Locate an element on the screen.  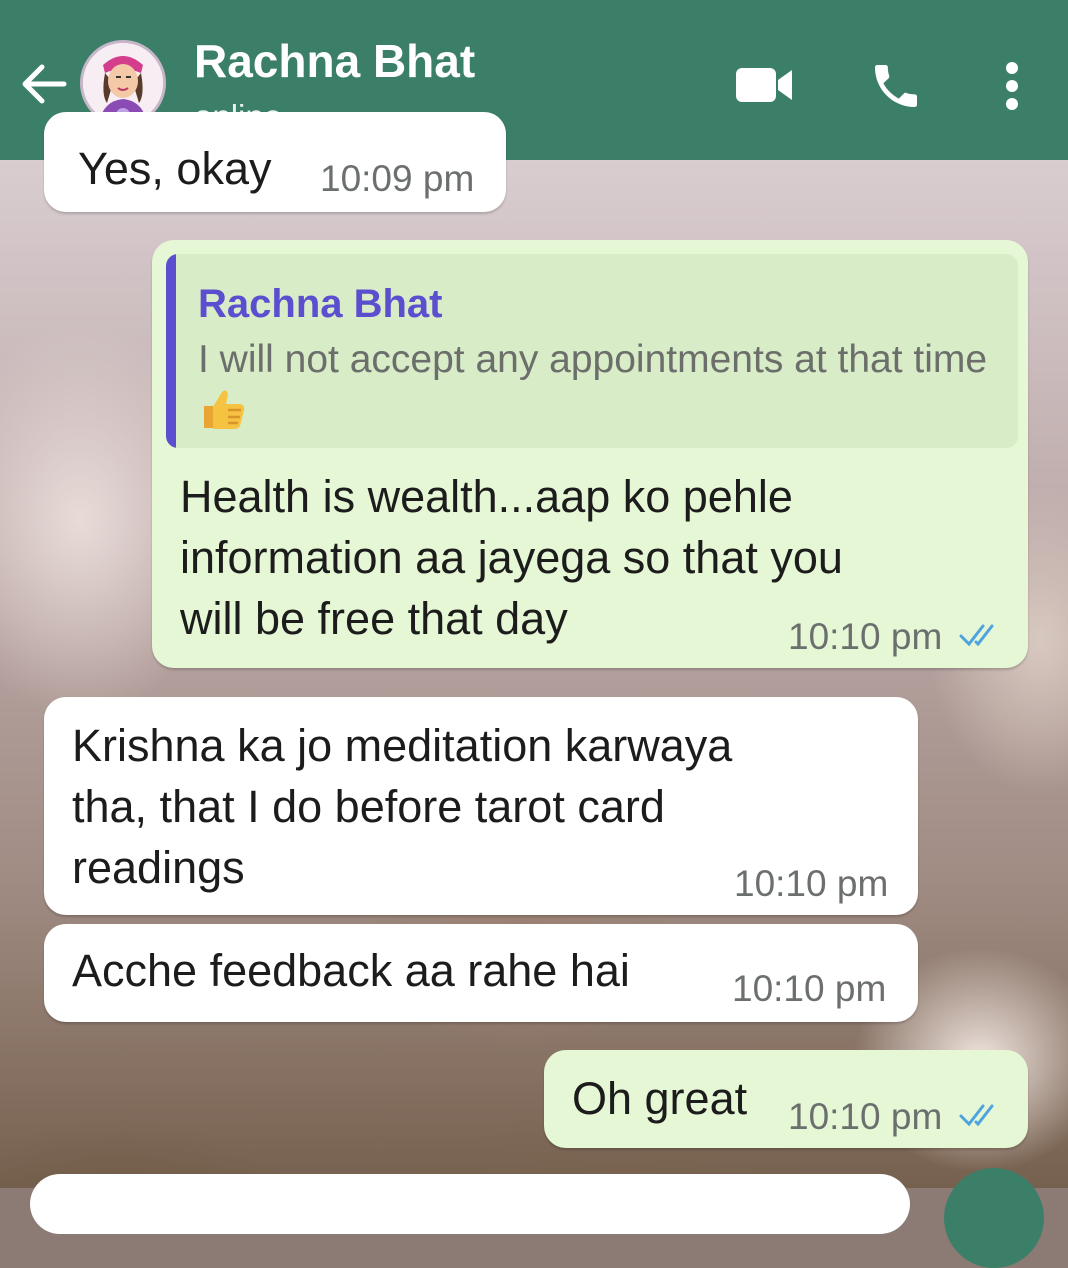
message-bubble-incoming: Acche feedback aa rahe hai 10:10 pm is located at coordinates (481, 973).